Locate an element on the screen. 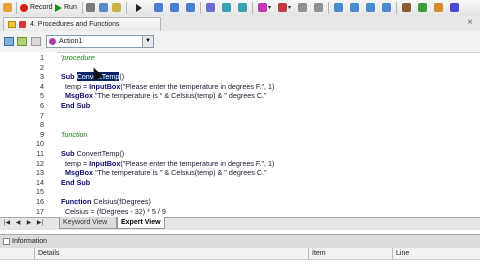  function-definition-icon is located at coordinates (318, 7).